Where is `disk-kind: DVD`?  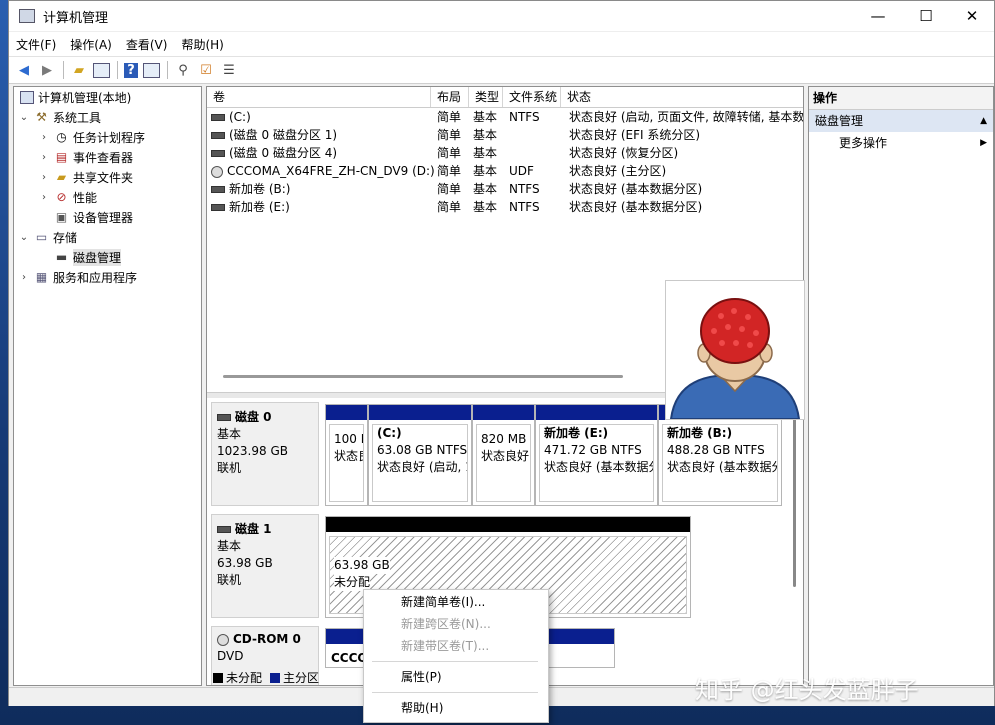
disk-kind: DVD is located at coordinates (230, 656).